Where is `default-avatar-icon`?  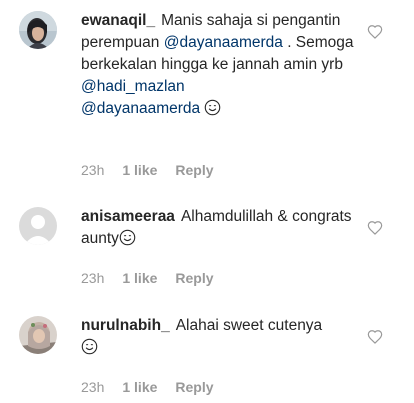
default-avatar-icon is located at coordinates (38, 226).